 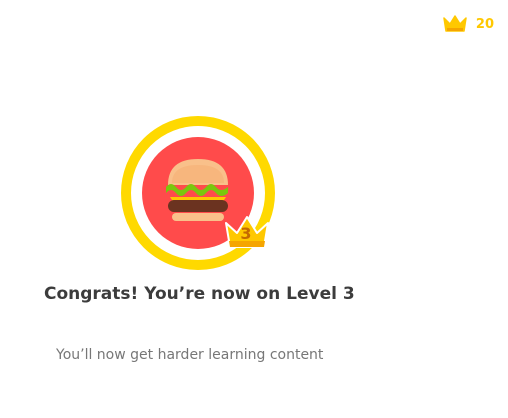 I want to click on crown-count: 20, so click(x=484, y=24).